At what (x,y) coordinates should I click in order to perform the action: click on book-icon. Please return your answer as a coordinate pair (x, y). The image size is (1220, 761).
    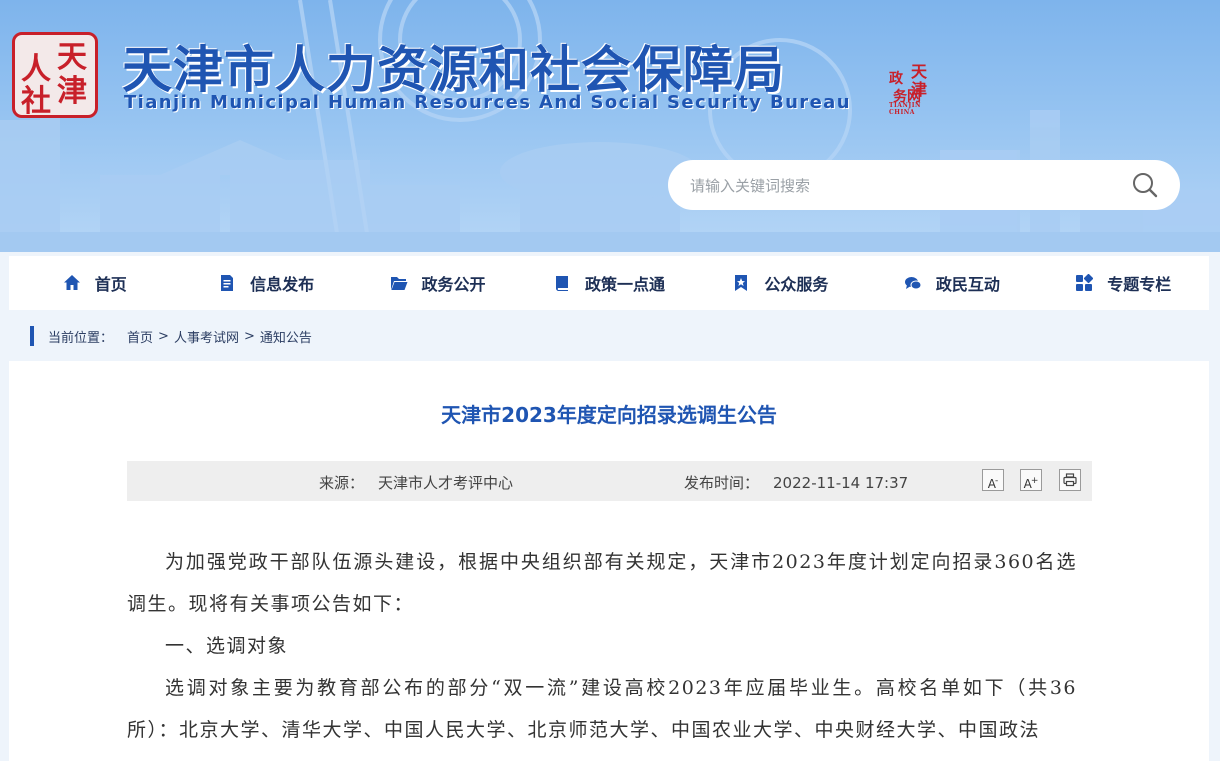
    Looking at the image, I should click on (561, 283).